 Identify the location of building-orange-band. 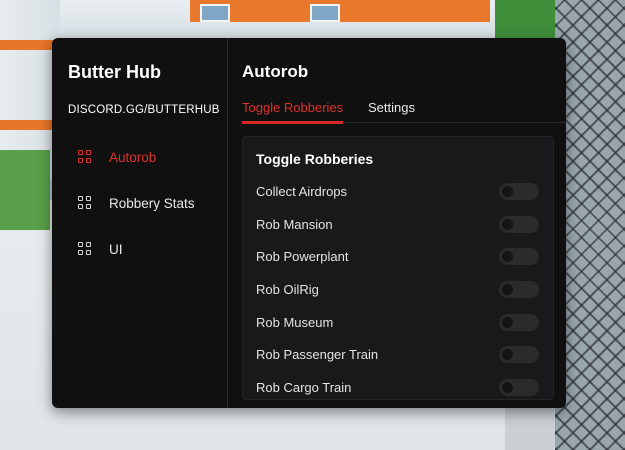
(340, 11).